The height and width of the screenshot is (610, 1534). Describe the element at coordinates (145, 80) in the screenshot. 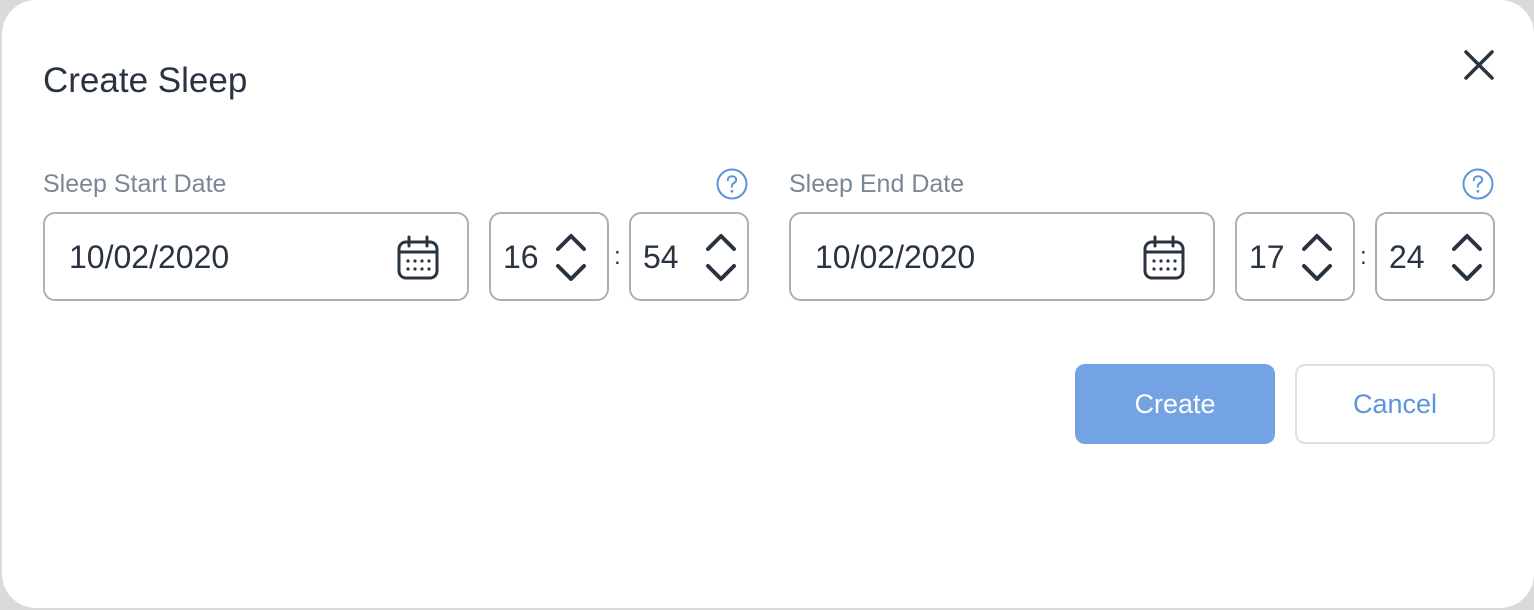

I see `dialog-title: Create Sleep` at that location.